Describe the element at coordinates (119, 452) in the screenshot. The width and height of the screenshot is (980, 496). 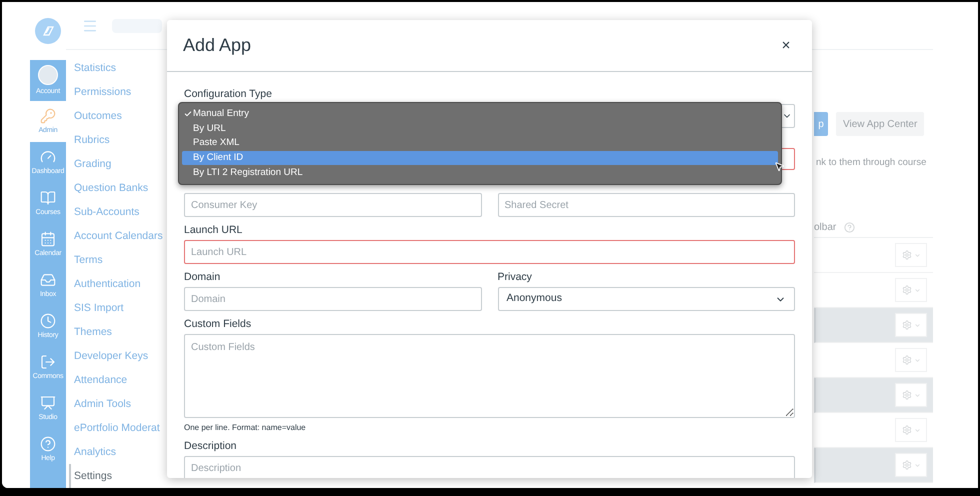
I see `account-nav-link: Analytics` at that location.